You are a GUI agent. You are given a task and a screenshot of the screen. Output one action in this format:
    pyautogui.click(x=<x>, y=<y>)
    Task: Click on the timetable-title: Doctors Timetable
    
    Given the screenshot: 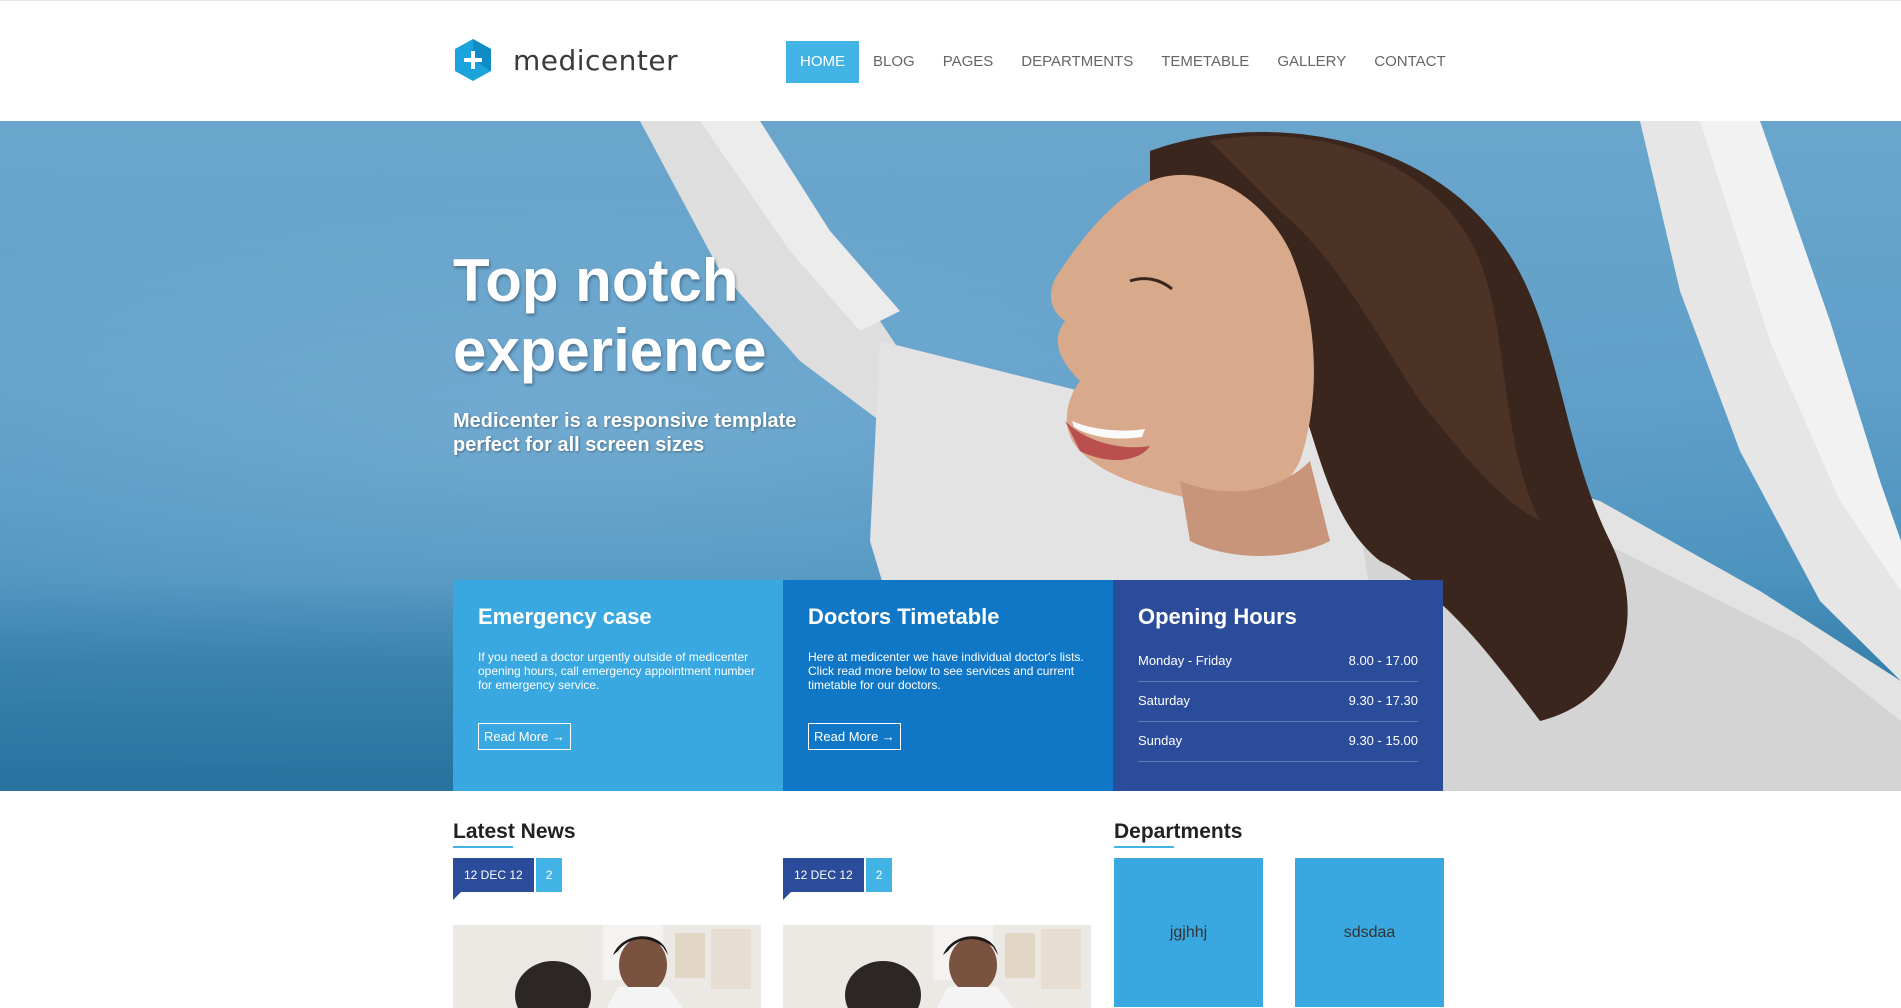 What is the action you would take?
    pyautogui.click(x=904, y=616)
    